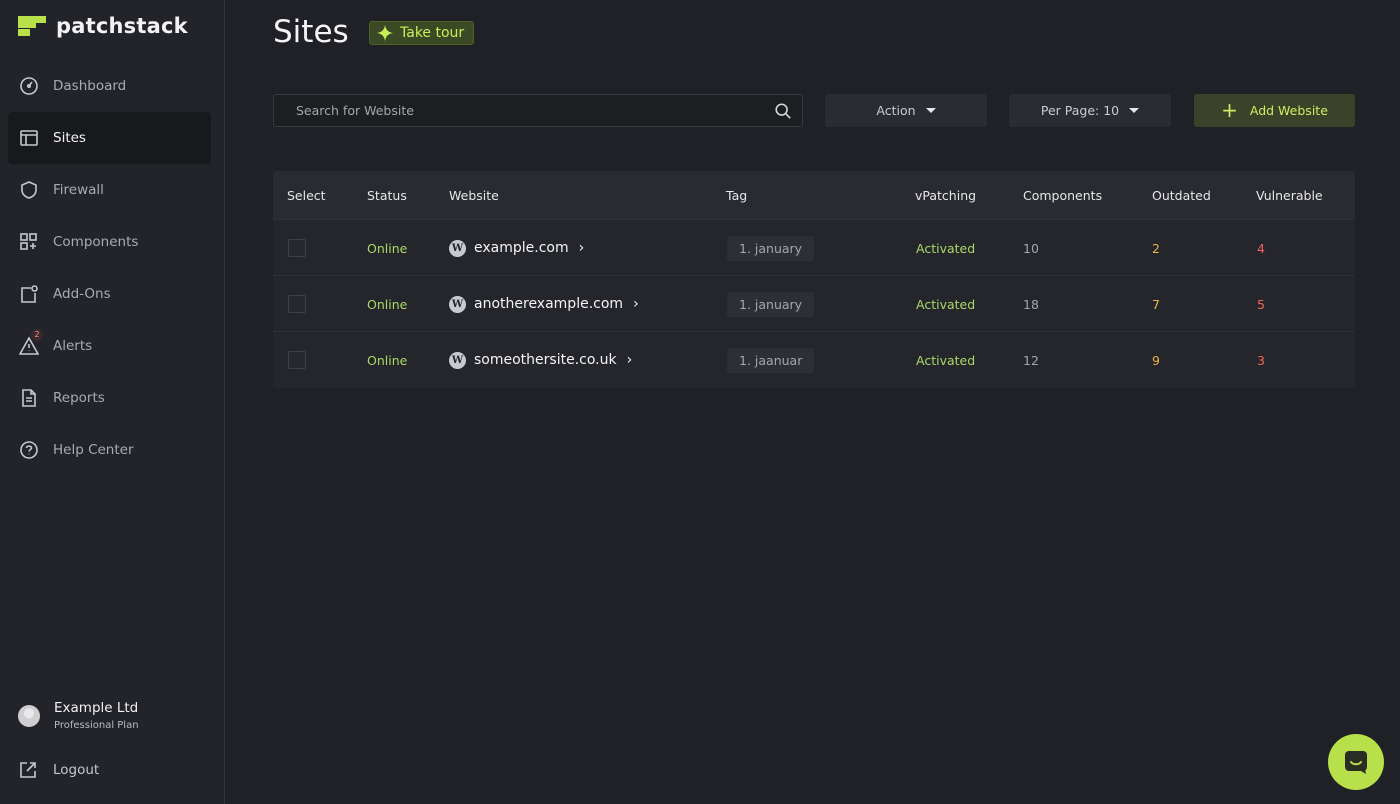 The width and height of the screenshot is (1400, 804). Describe the element at coordinates (29, 715) in the screenshot. I see `avatar` at that location.